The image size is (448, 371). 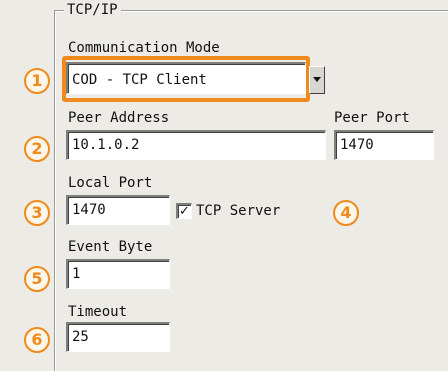 I want to click on timeout-value: 25, so click(x=80, y=337).